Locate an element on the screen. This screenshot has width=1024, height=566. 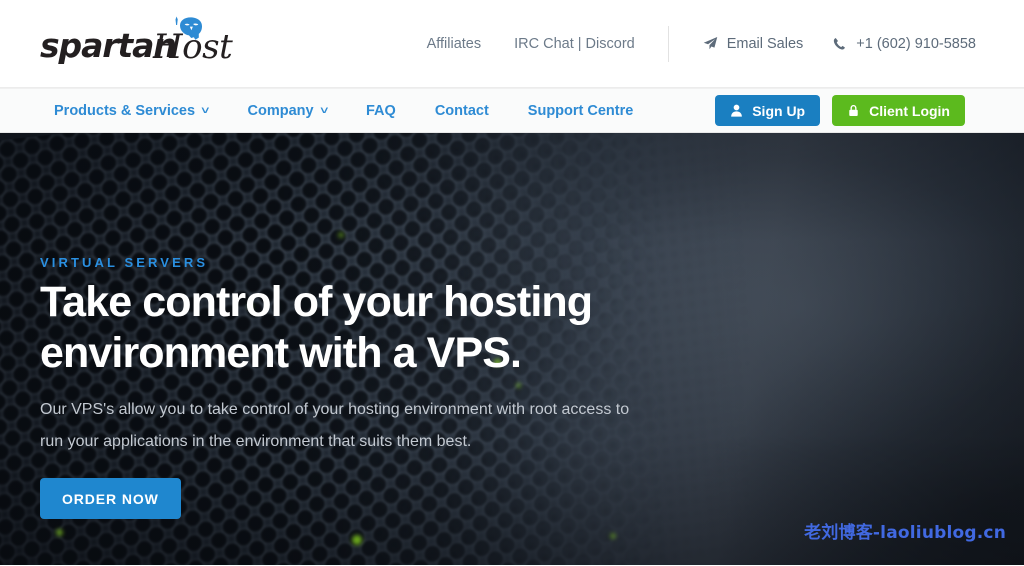
sign-up-button: Sign Up is located at coordinates (768, 110).